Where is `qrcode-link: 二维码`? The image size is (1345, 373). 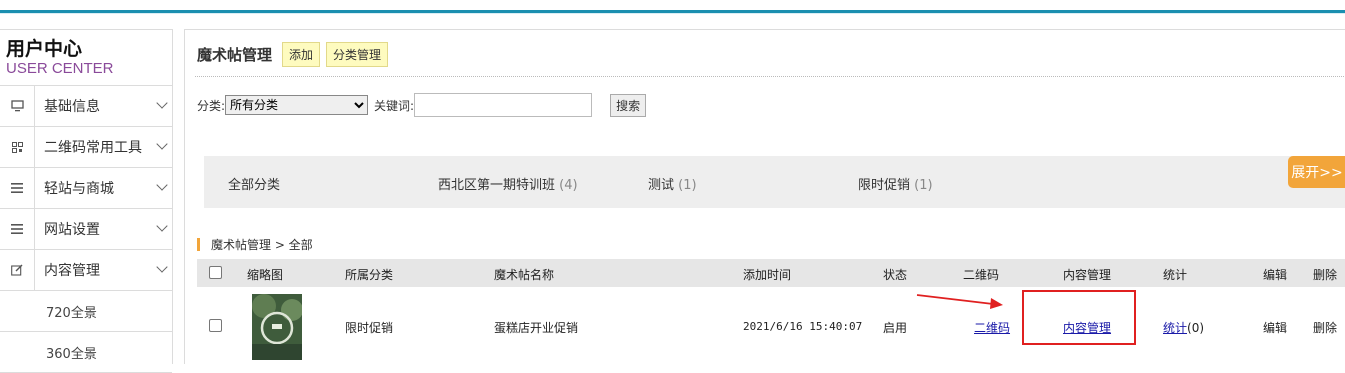
qrcode-link: 二维码 is located at coordinates (992, 327).